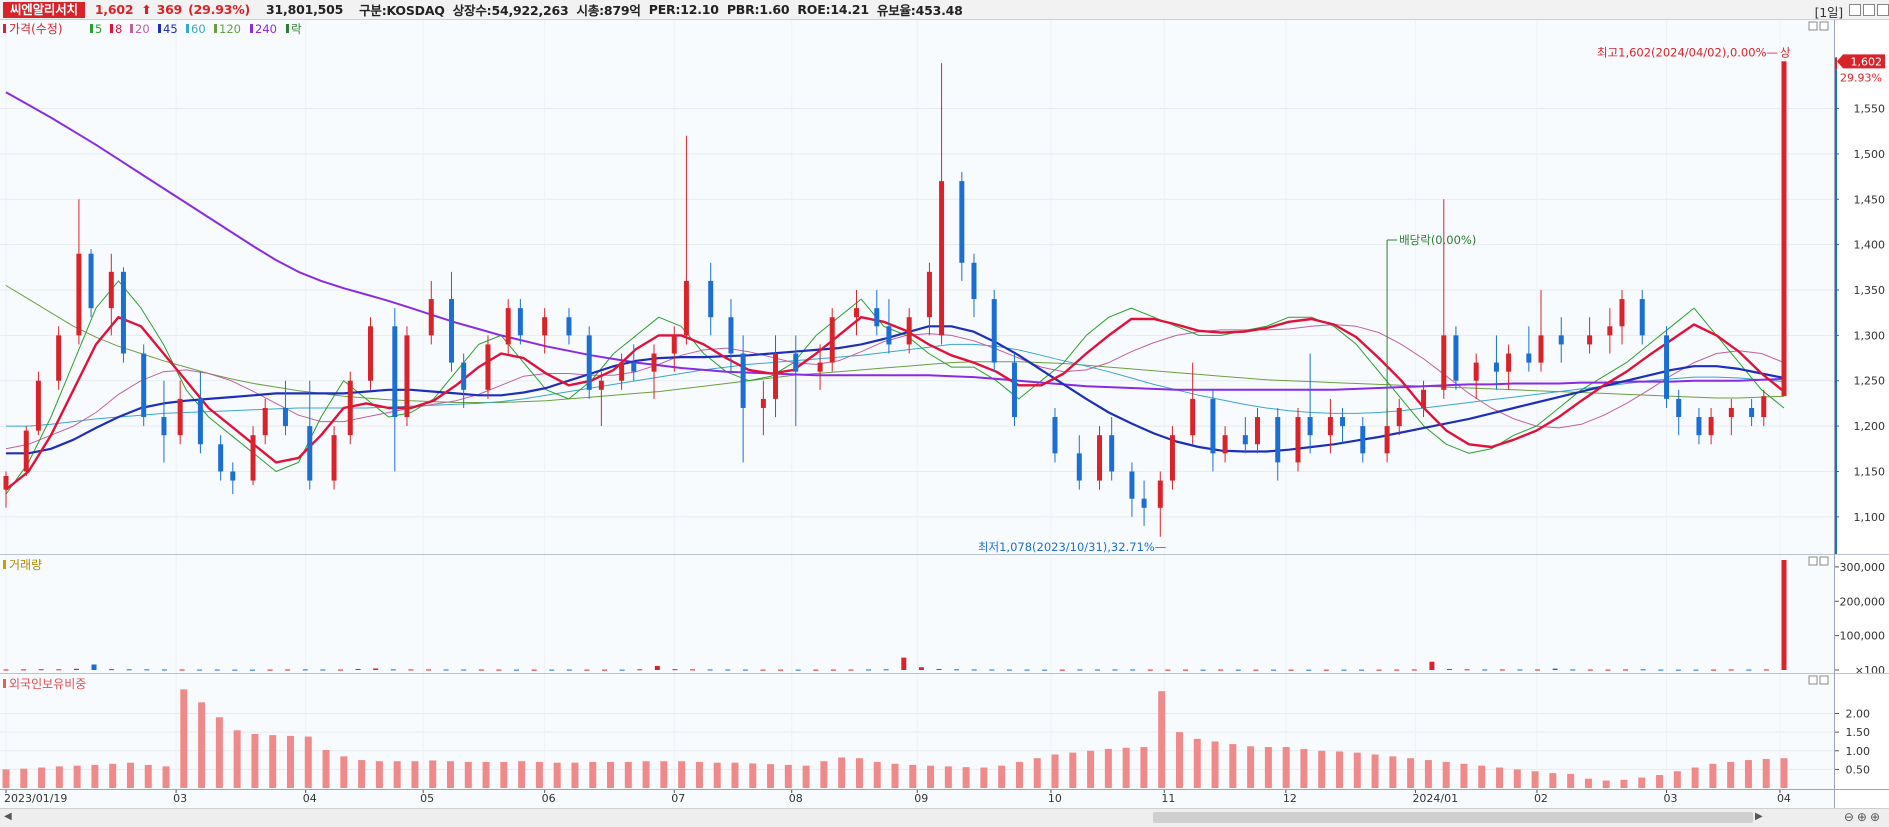  Describe the element at coordinates (1759, 816) in the screenshot. I see `scroll-right-icon: ▶` at that location.